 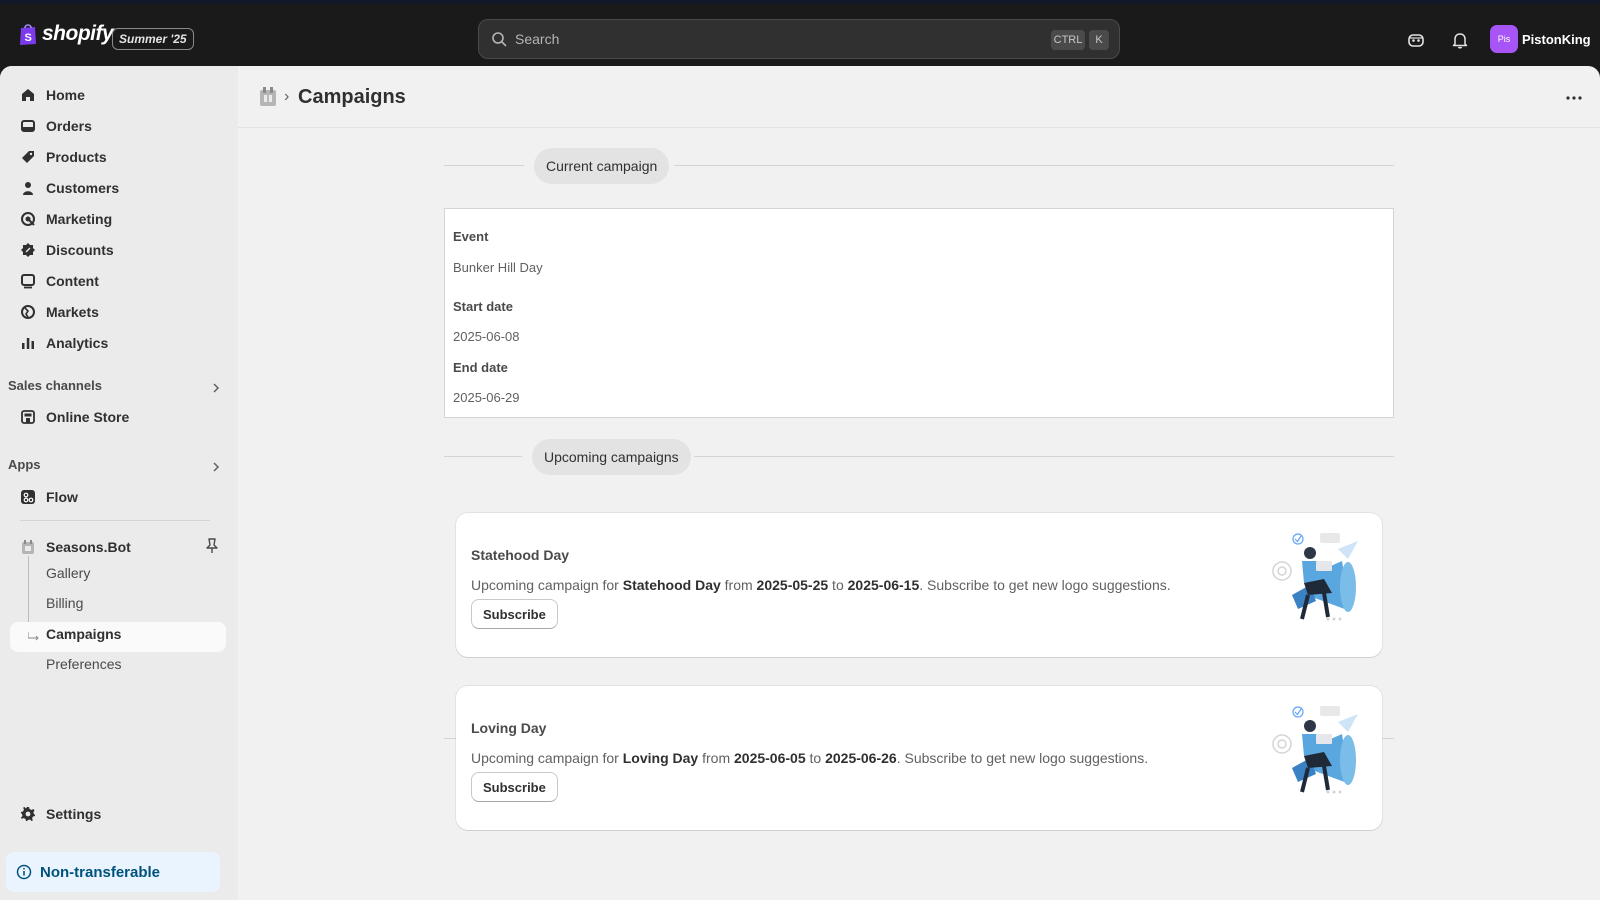 I want to click on shopify-logo: S shopify, so click(x=66, y=34).